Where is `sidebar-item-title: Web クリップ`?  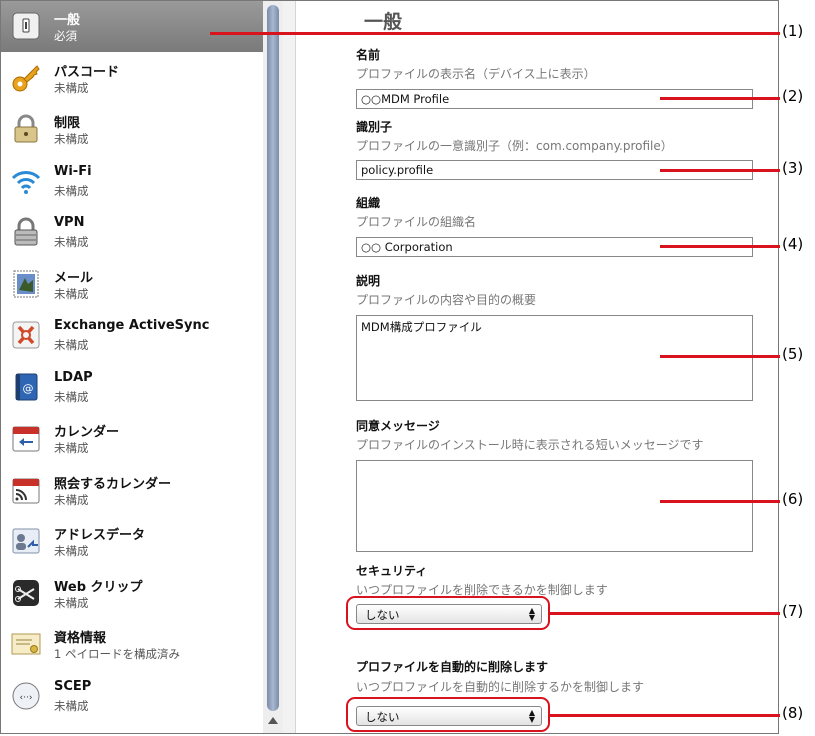
sidebar-item-title: Web クリップ is located at coordinates (98, 587).